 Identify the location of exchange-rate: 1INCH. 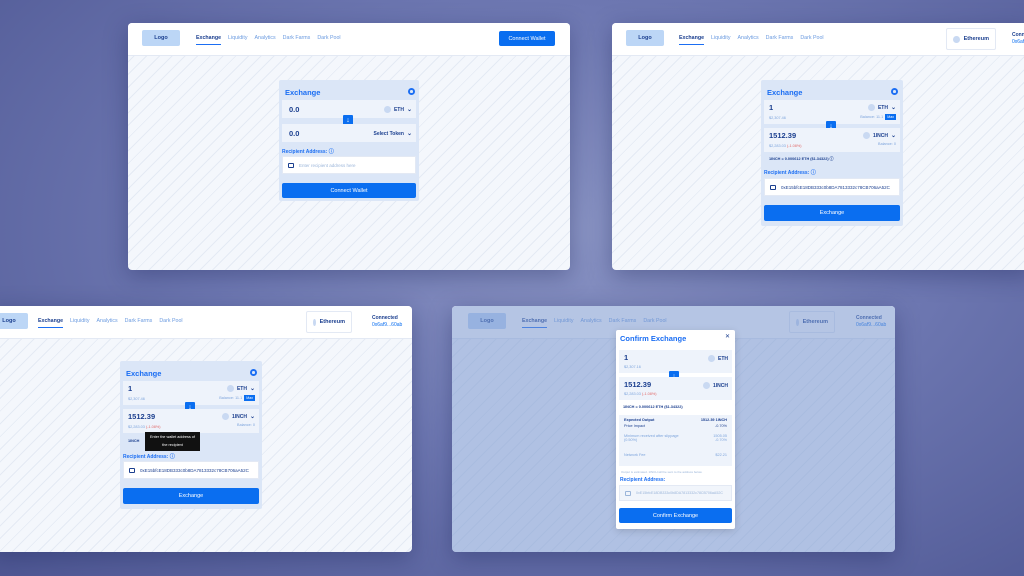
(134, 441).